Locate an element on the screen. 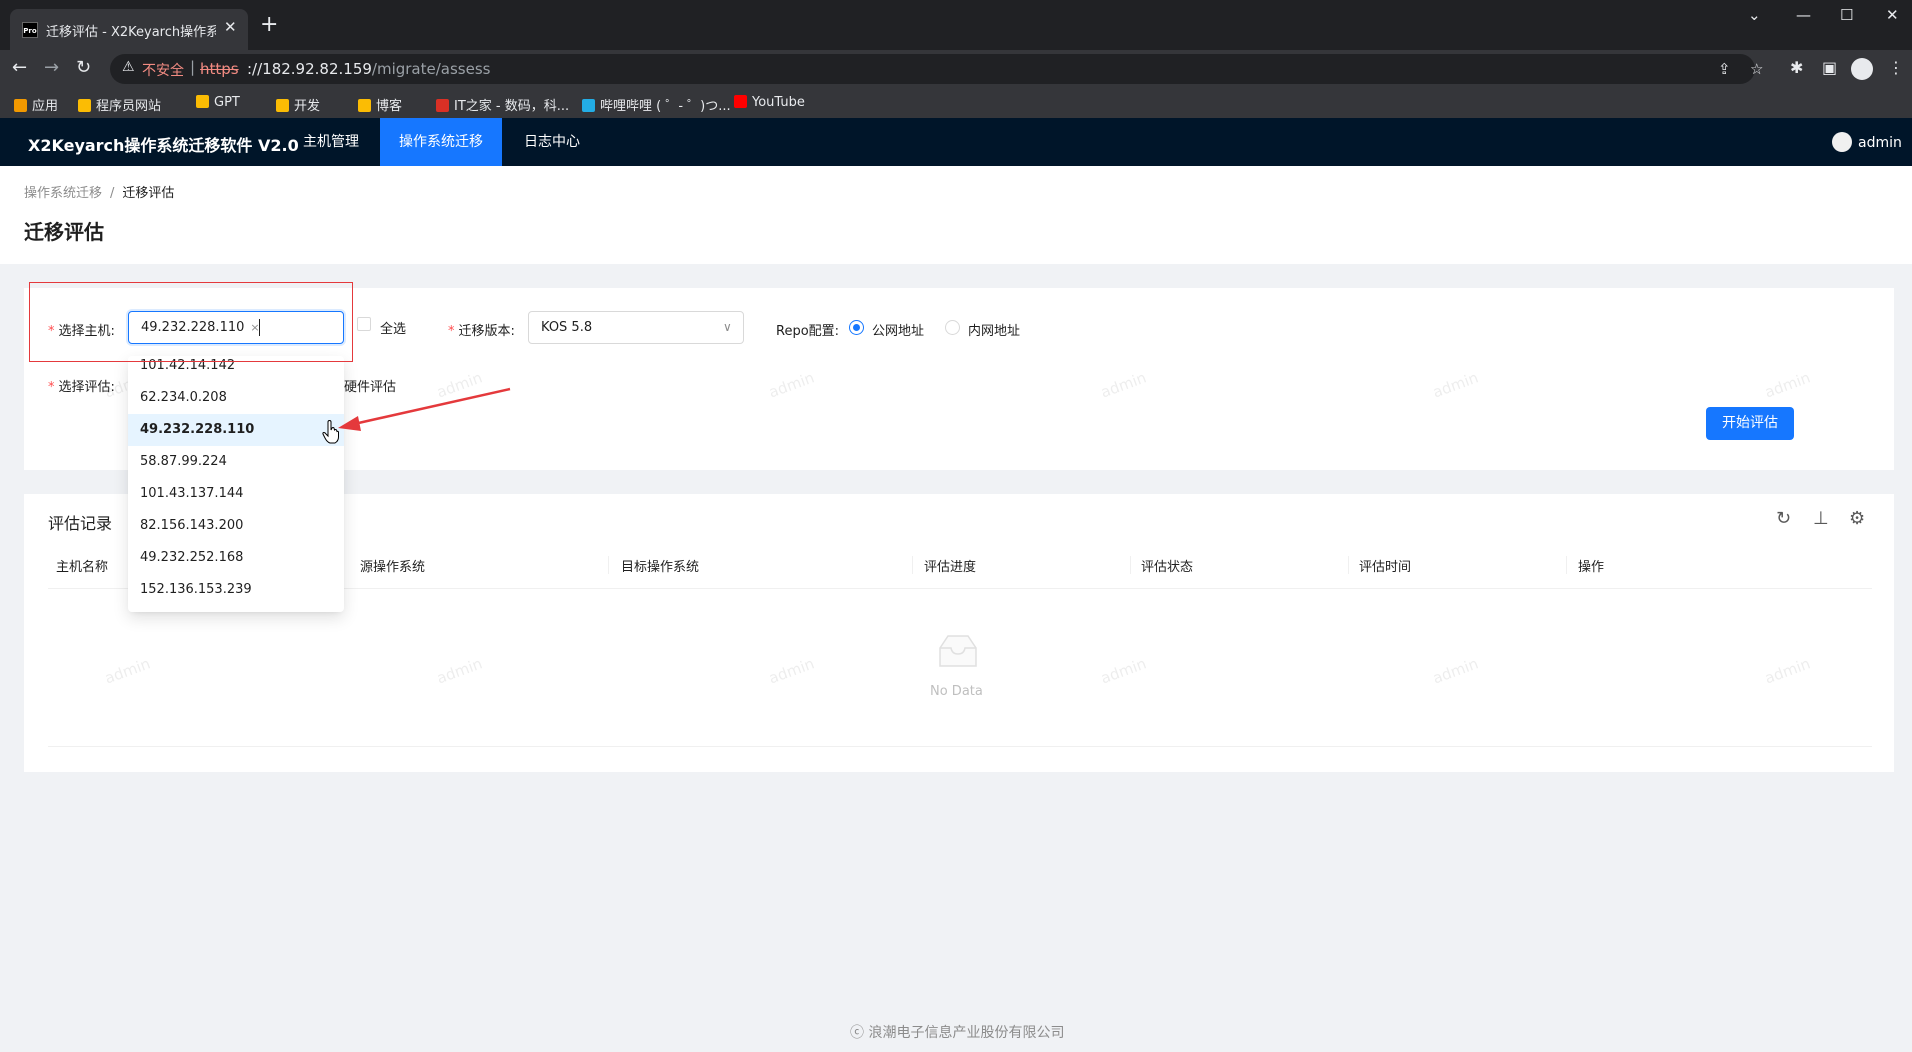 This screenshot has width=1912, height=1052. column-header-status: 评估状态 is located at coordinates (1167, 567).